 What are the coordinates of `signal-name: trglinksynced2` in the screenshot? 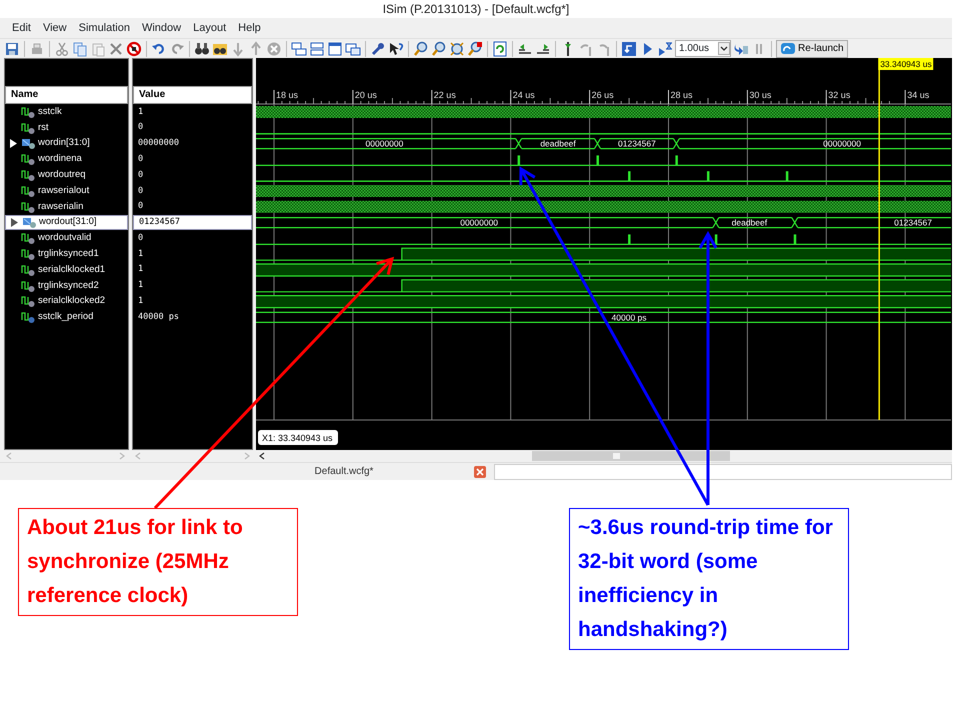 It's located at (68, 285).